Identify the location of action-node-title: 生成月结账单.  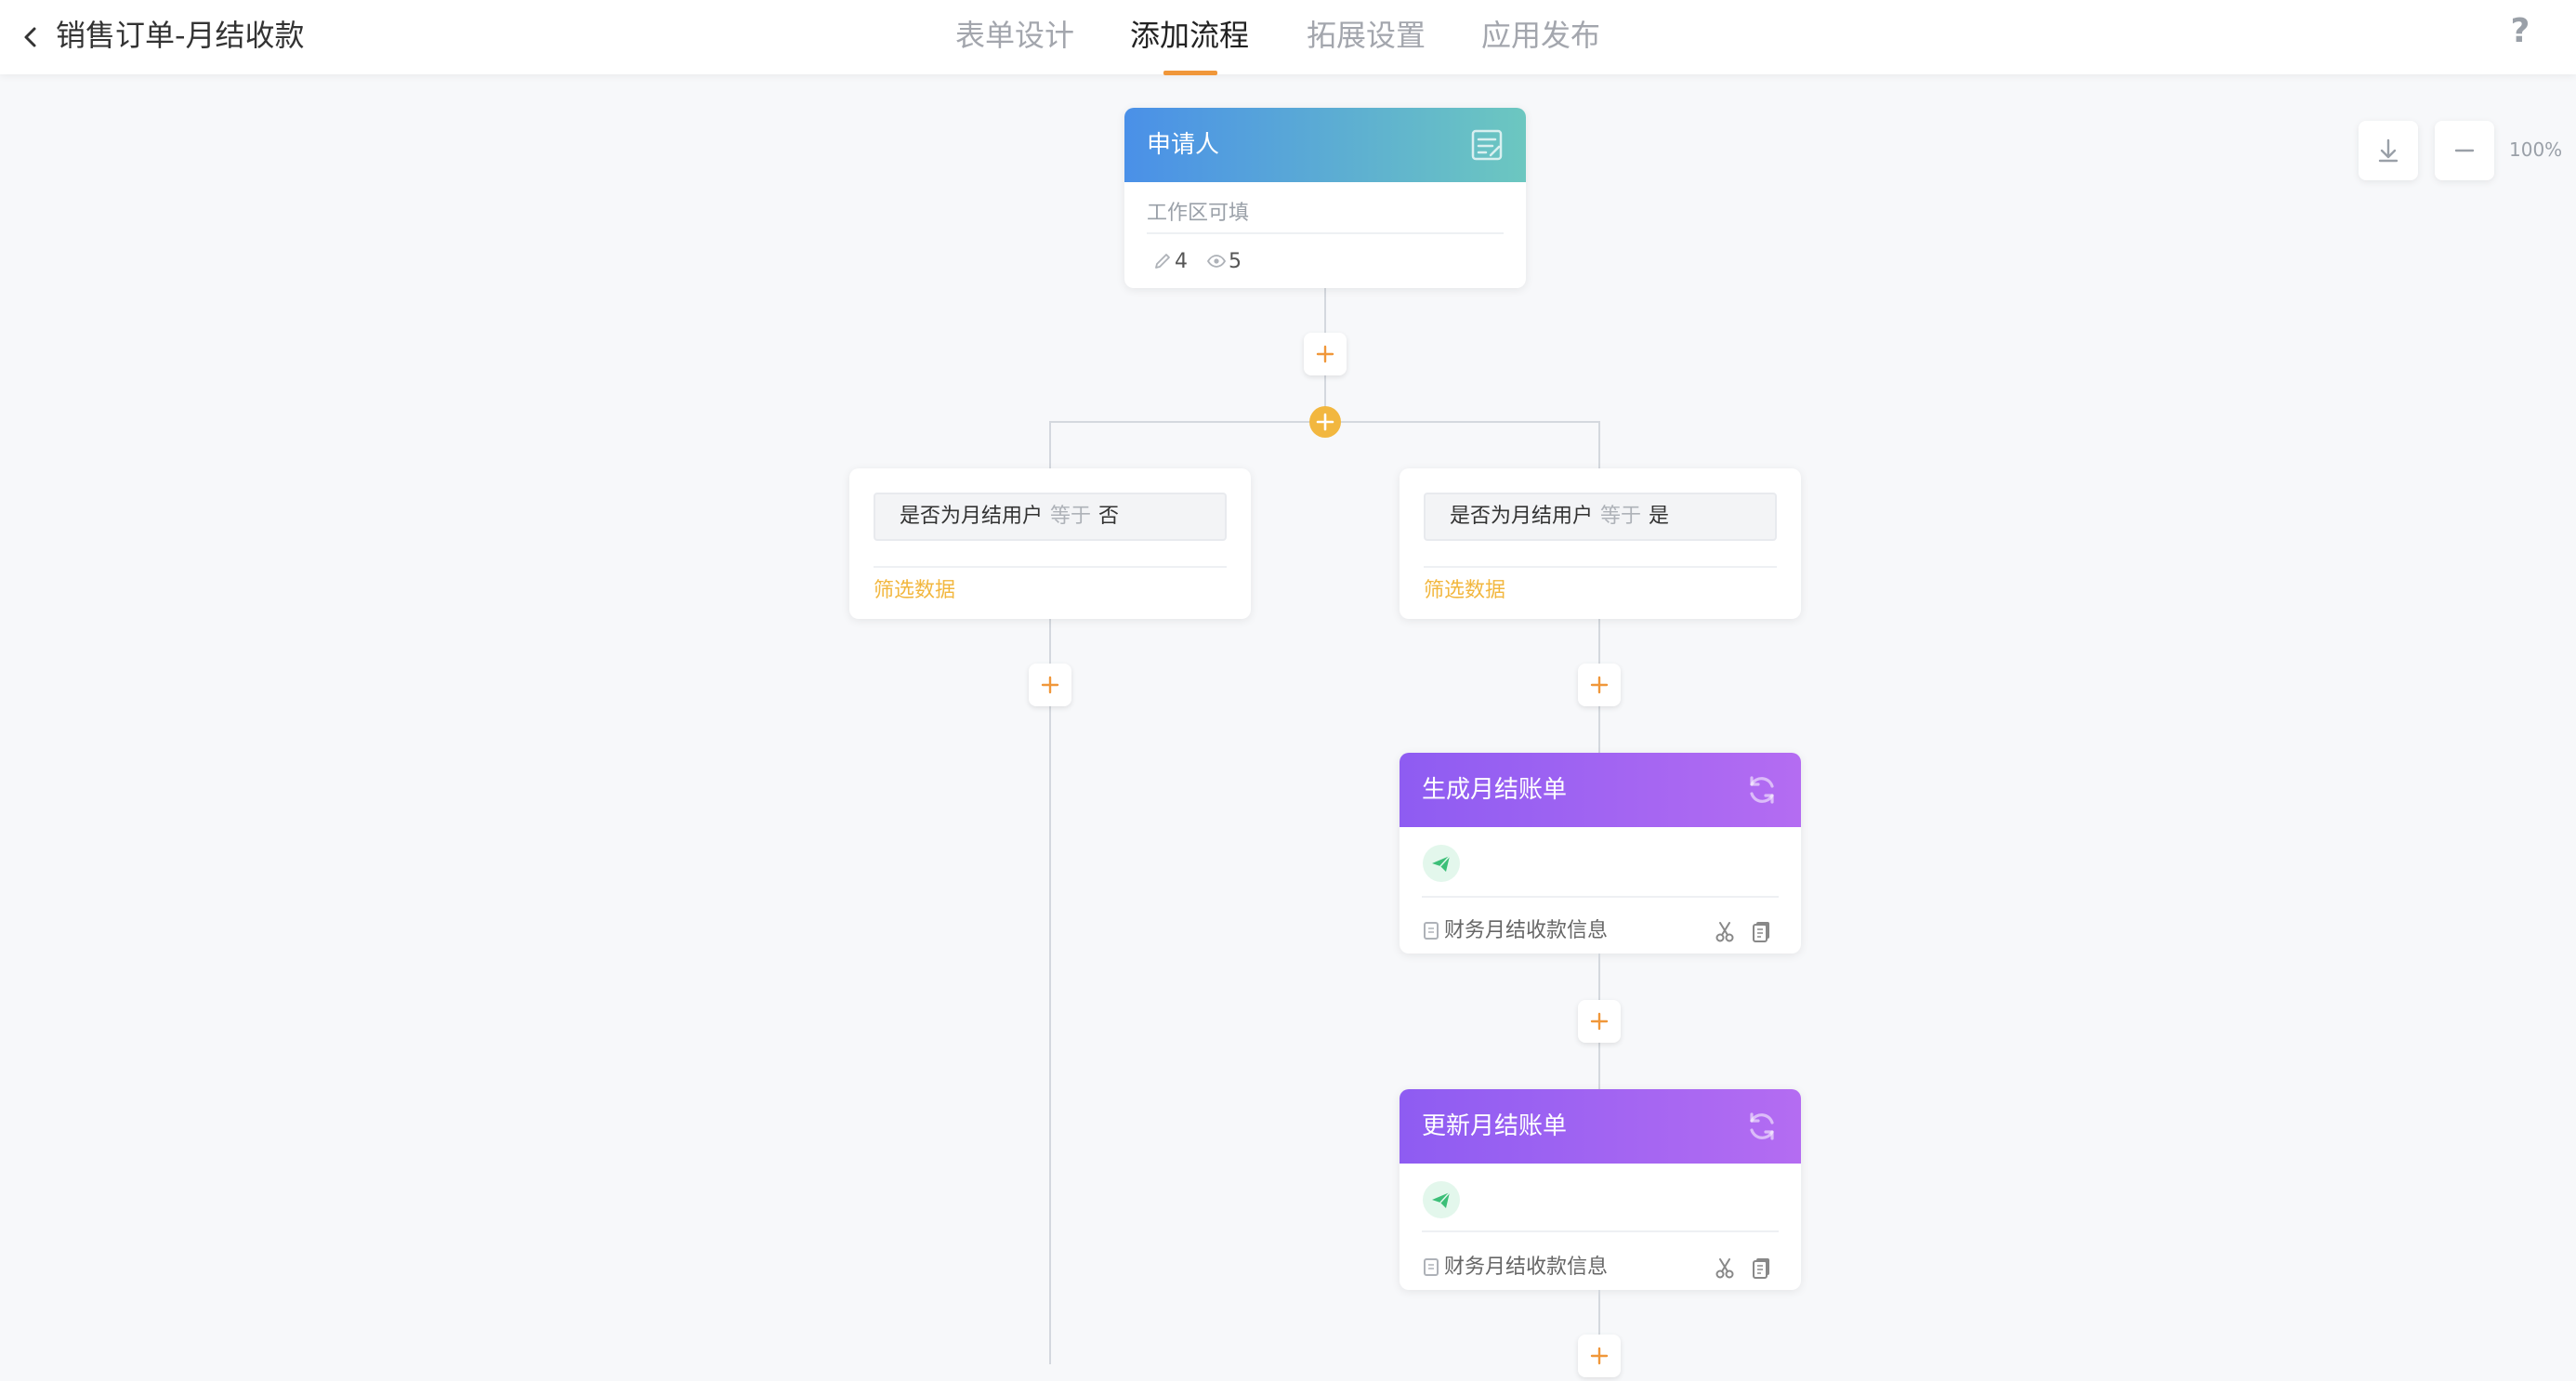
(1495, 790).